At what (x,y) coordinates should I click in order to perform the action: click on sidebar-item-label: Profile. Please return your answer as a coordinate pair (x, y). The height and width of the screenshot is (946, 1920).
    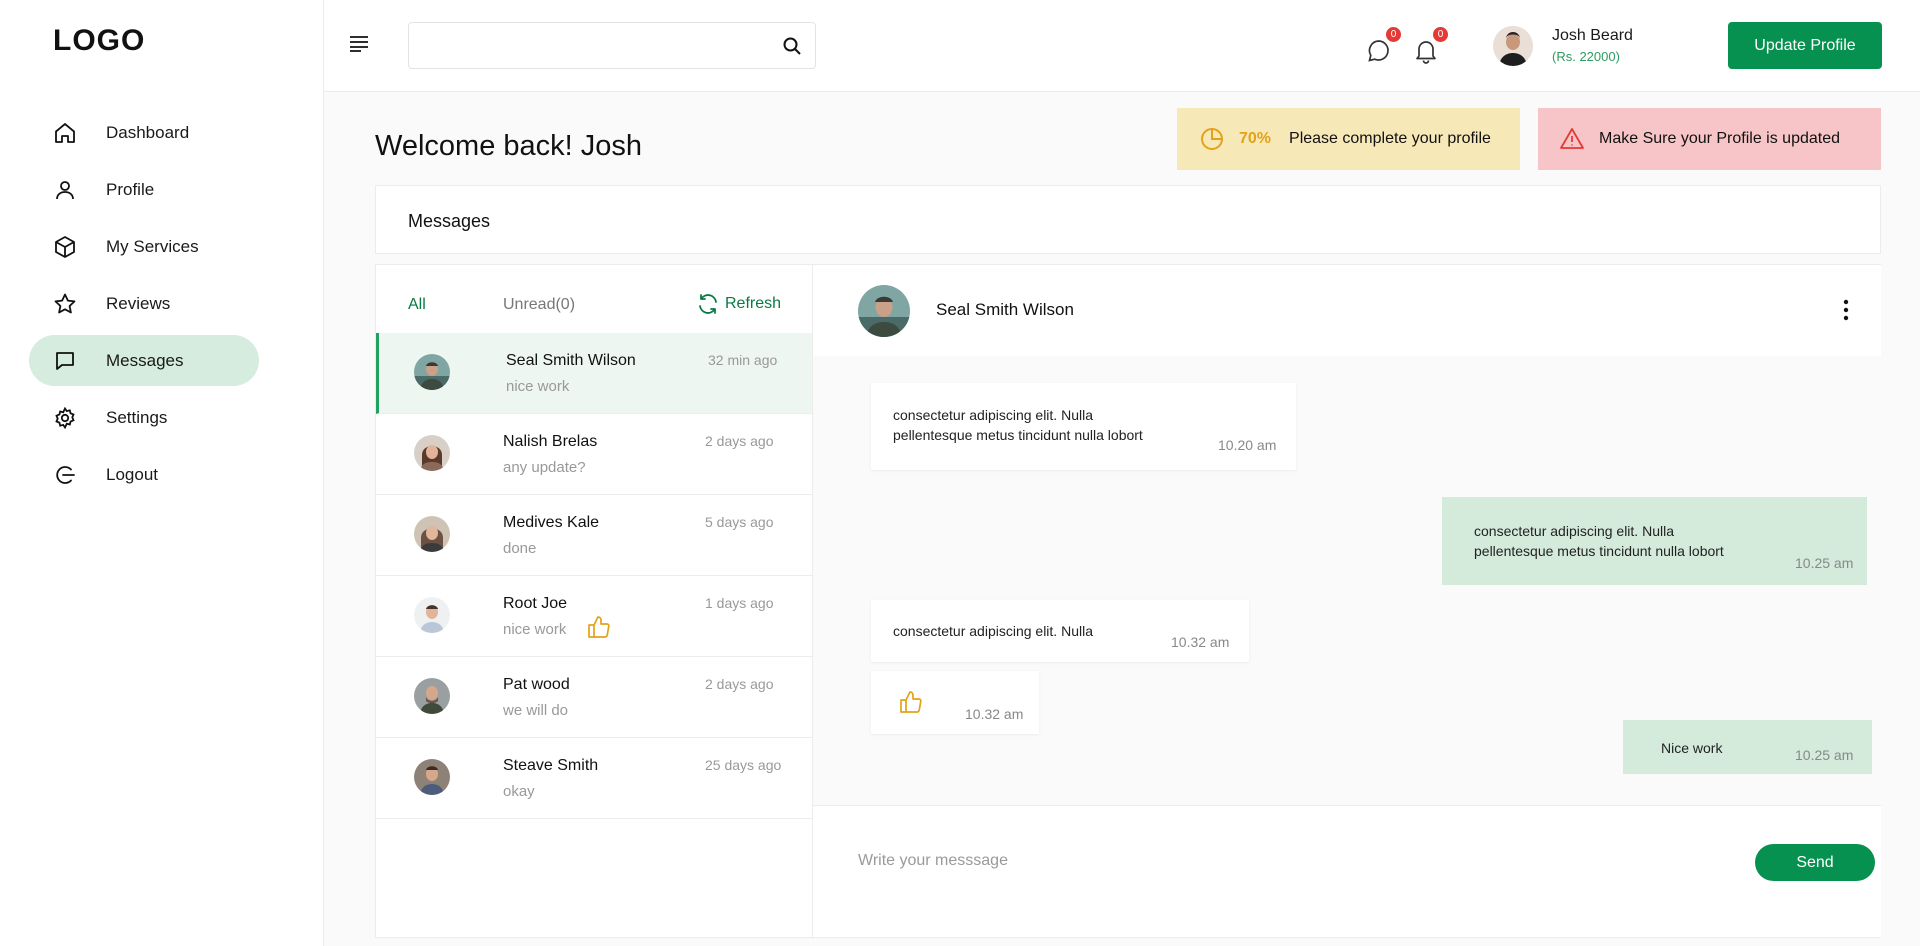
    Looking at the image, I should click on (130, 189).